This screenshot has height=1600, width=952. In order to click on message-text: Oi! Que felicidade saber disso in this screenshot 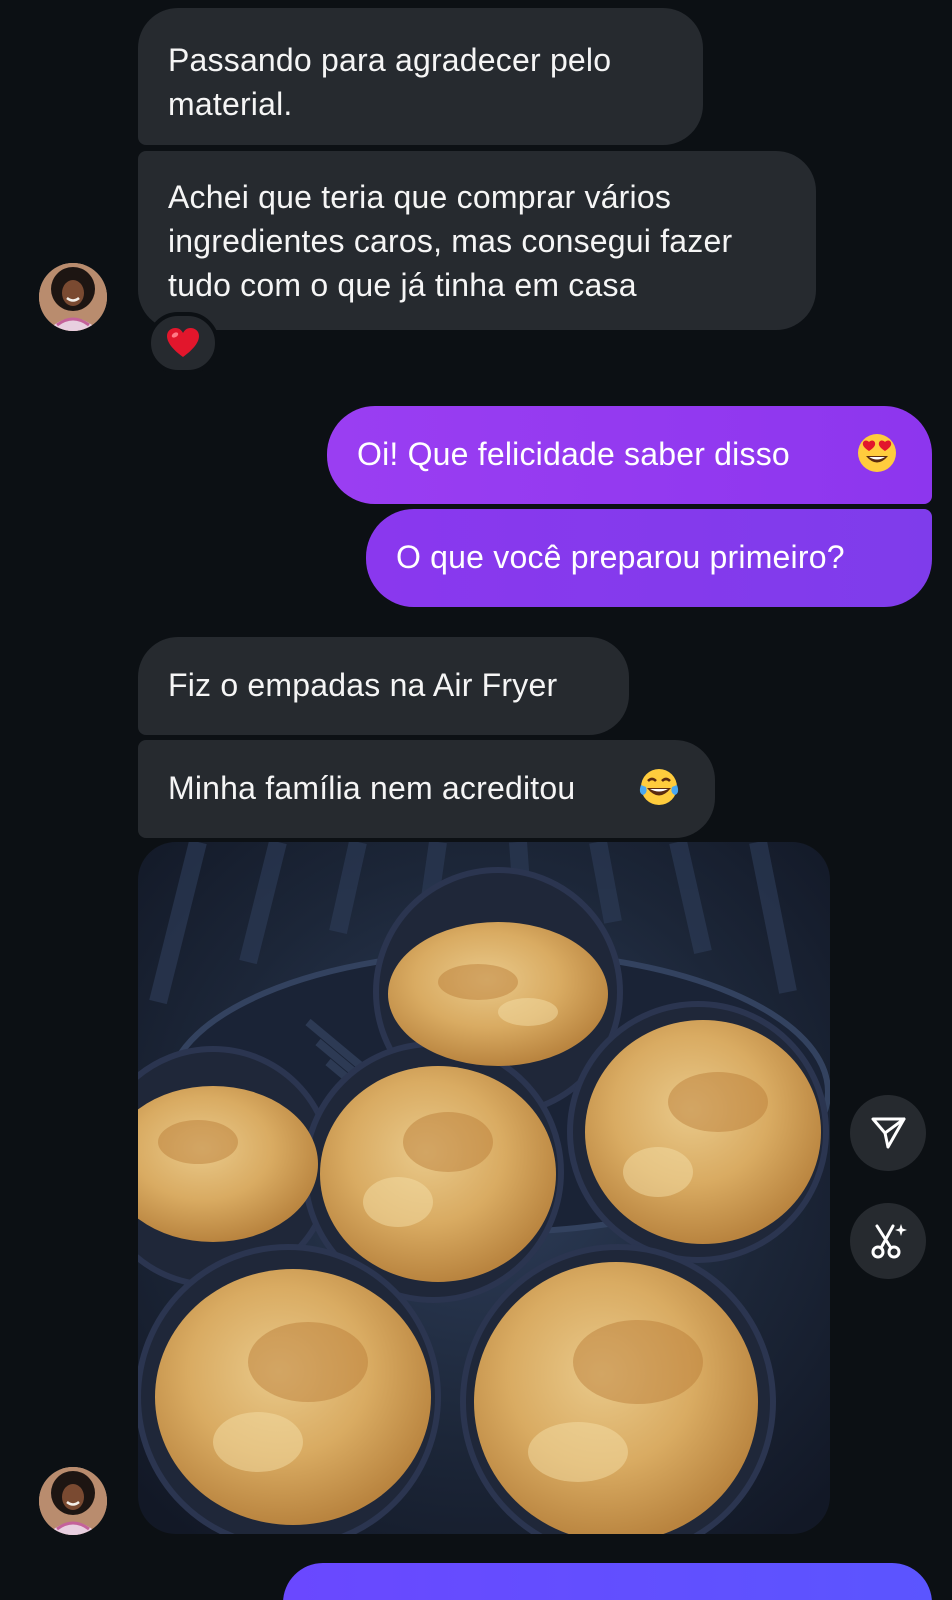, I will do `click(573, 454)`.